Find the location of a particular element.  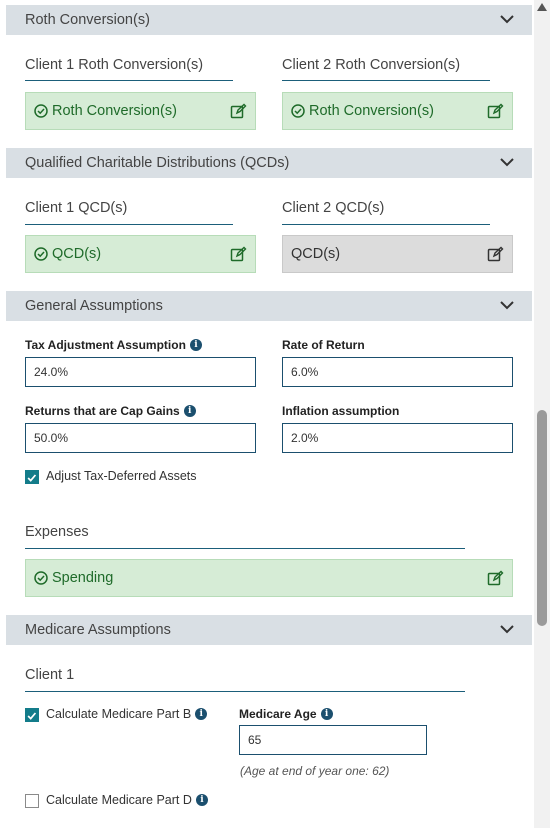

part-b-label: Calculate Medicare Part B i is located at coordinates (127, 714).